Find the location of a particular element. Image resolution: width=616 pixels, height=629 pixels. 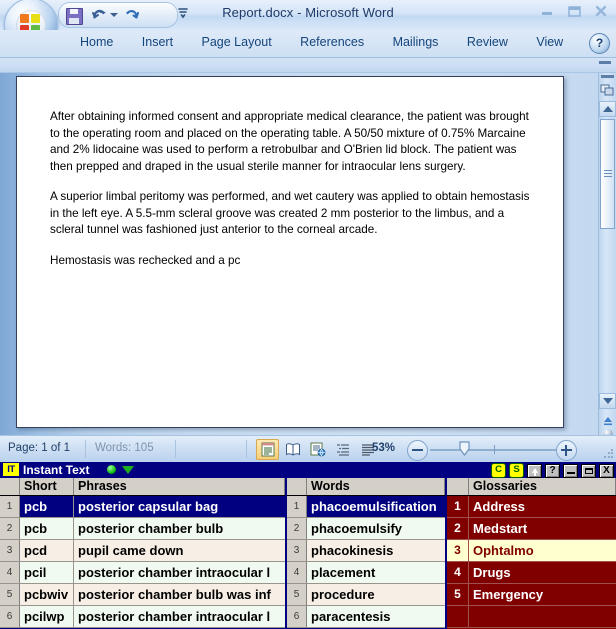

table-row: 2 phacoemulsify is located at coordinates (366, 529).